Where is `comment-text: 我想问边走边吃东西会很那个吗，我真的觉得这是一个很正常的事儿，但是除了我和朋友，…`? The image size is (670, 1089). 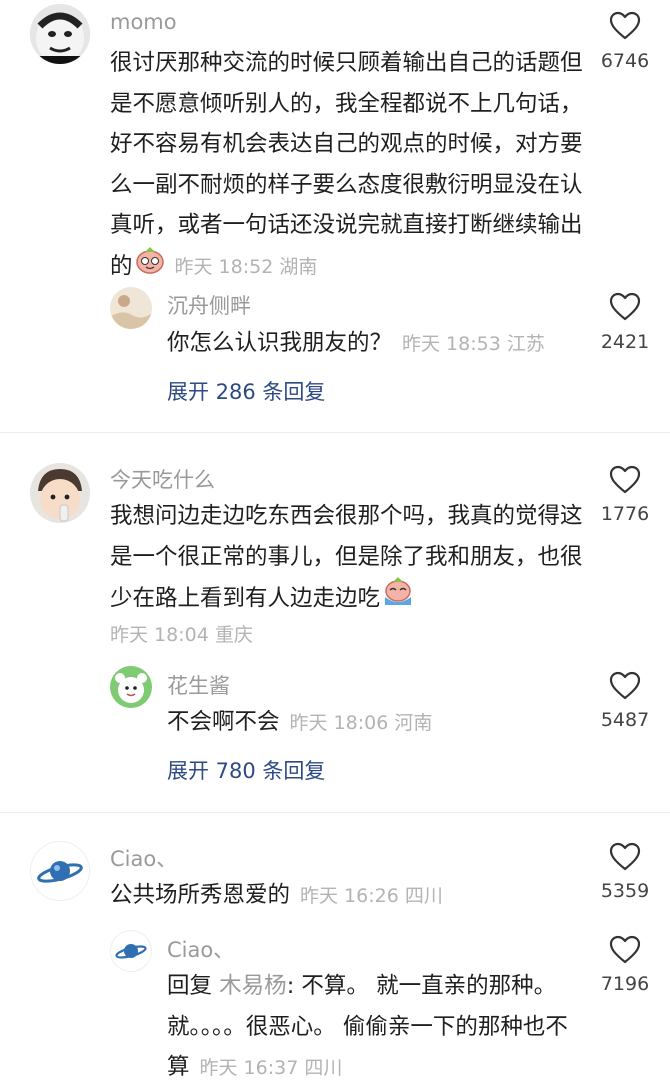
comment-text: 我想问边走边吃东西会很那个吗，我真的觉得这是一个很正常的事儿，但是除了我和朋友，… is located at coordinates (349, 558).